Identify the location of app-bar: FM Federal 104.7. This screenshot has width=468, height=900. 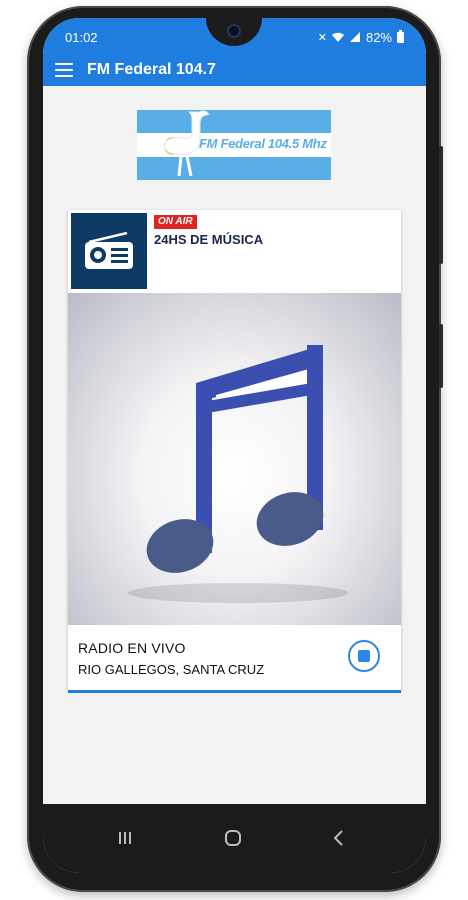
(234, 70).